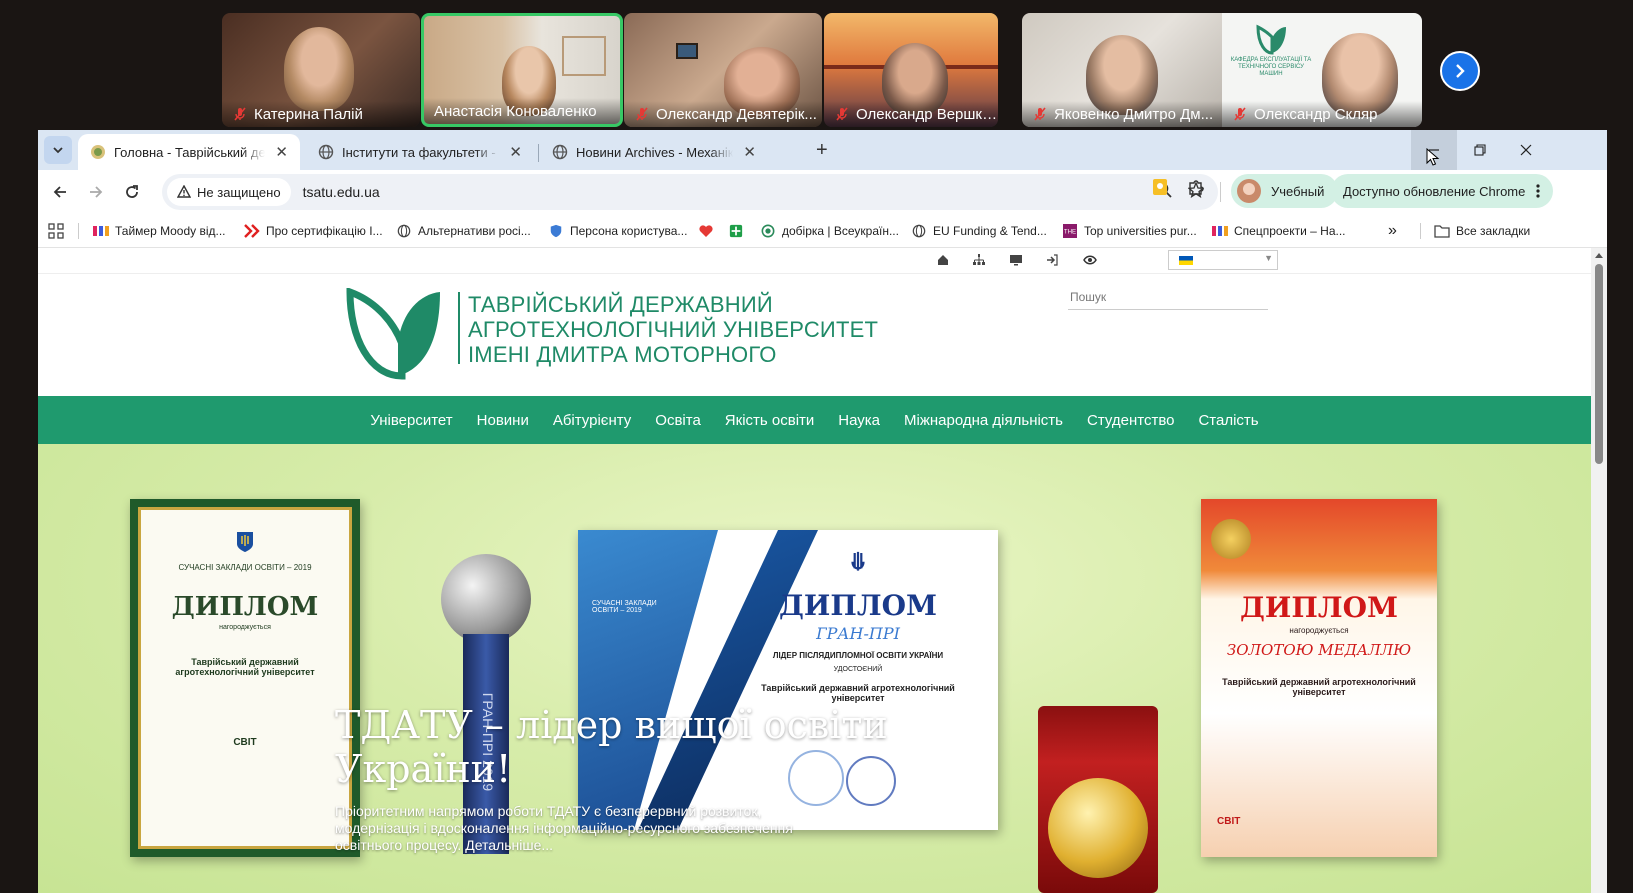 The height and width of the screenshot is (893, 1633). What do you see at coordinates (239, 192) in the screenshot?
I see `security-label: Не защищено` at bounding box center [239, 192].